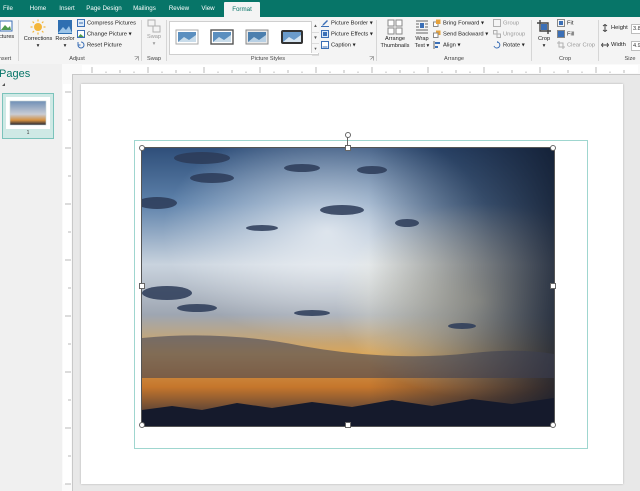 The image size is (640, 491). Describe the element at coordinates (15, 74) in the screenshot. I see `pages-pane-title: Pages` at that location.